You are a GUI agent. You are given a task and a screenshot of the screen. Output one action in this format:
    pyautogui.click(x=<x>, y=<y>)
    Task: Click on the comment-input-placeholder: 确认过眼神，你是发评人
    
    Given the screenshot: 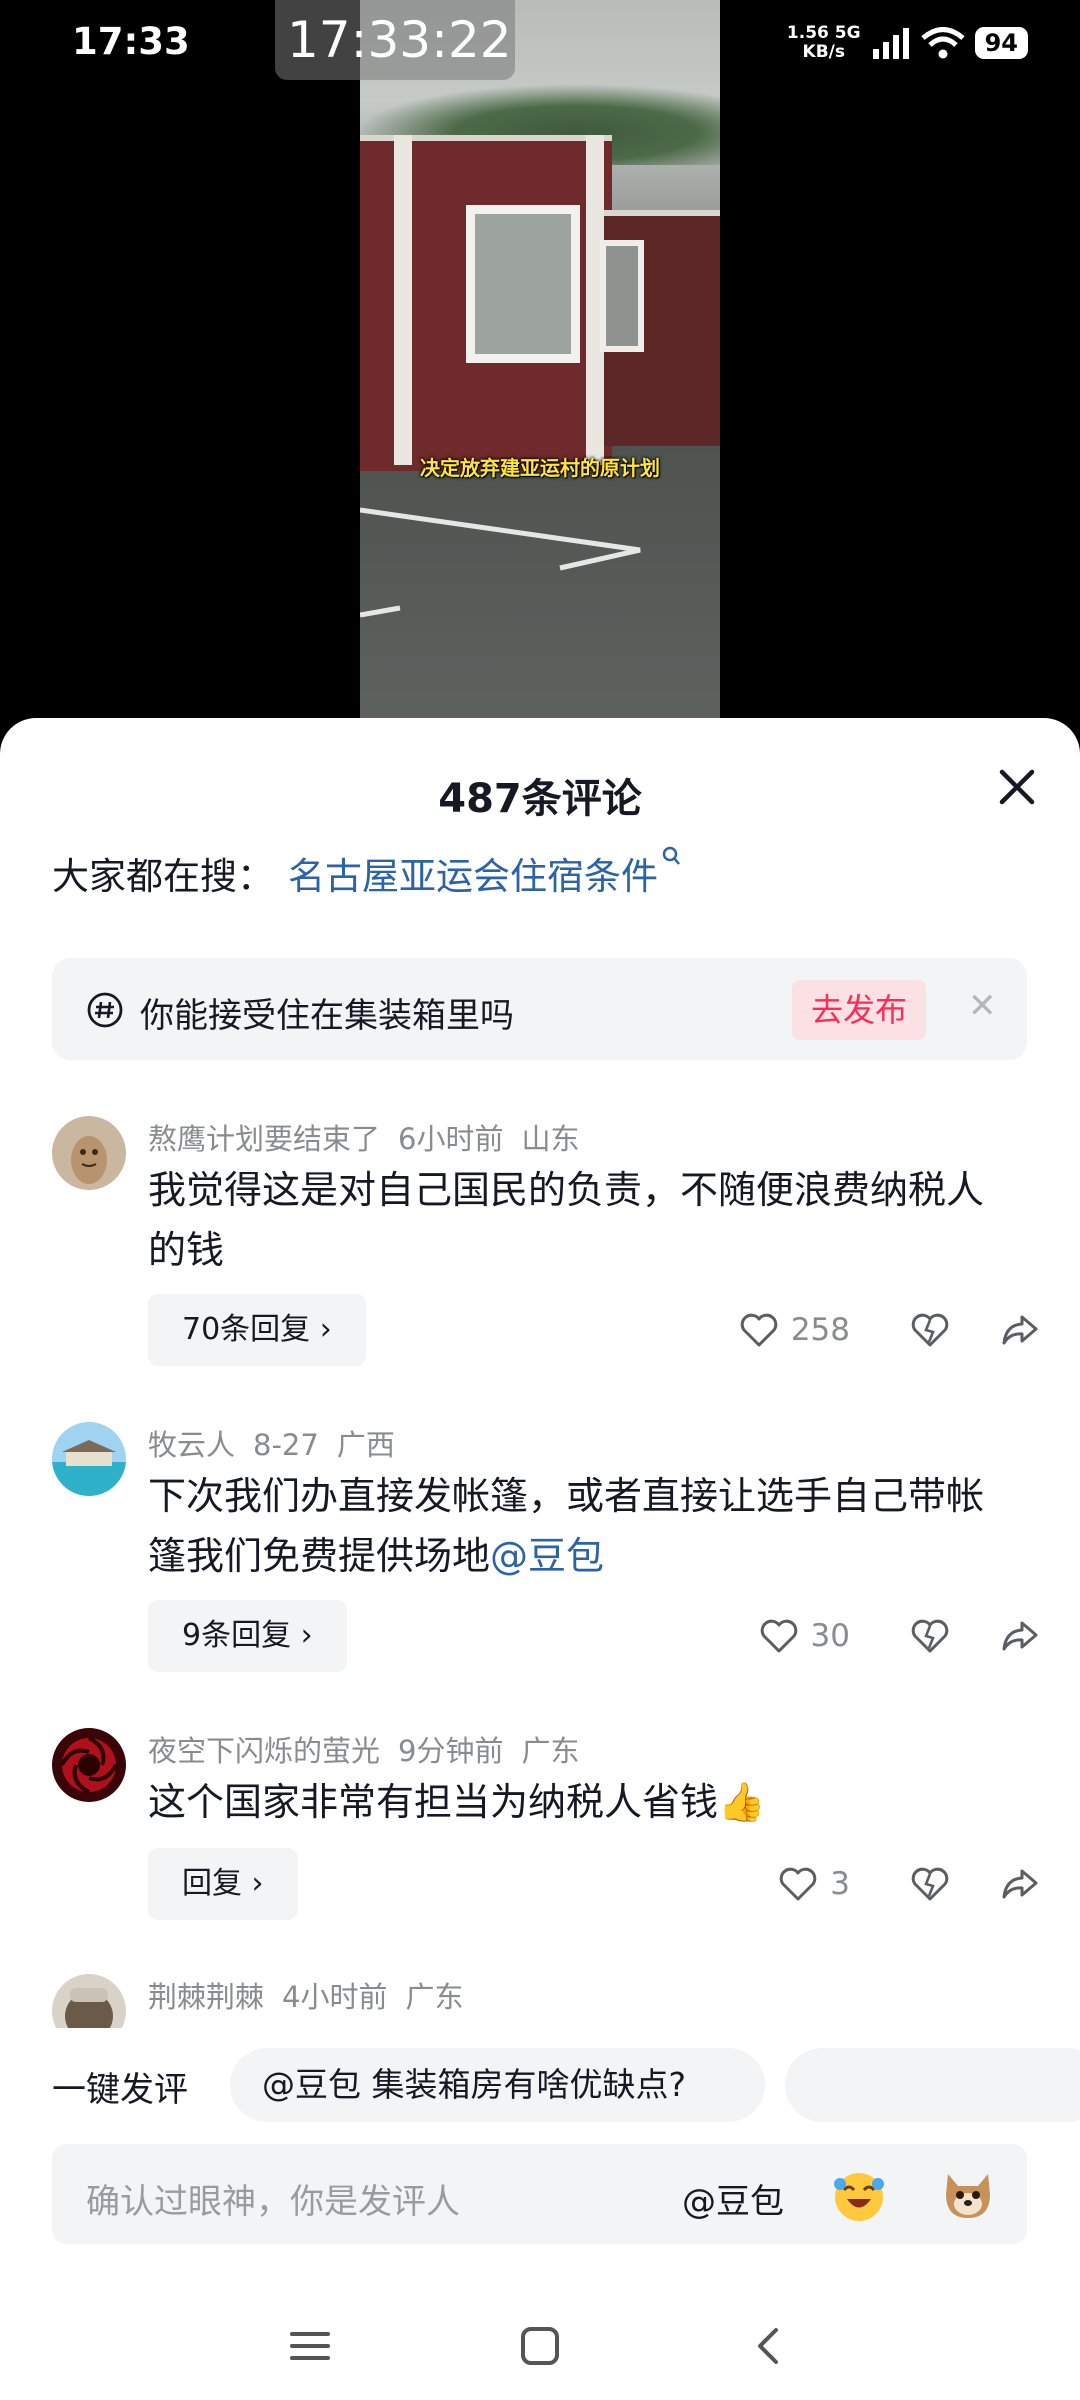 What is the action you would take?
    pyautogui.click(x=273, y=2202)
    